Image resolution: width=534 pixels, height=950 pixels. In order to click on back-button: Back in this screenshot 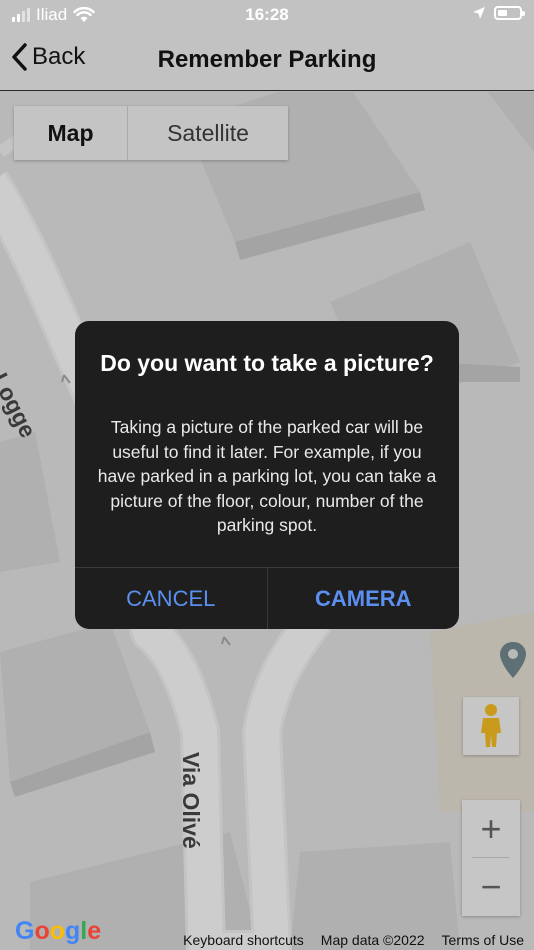, I will do `click(47, 57)`.